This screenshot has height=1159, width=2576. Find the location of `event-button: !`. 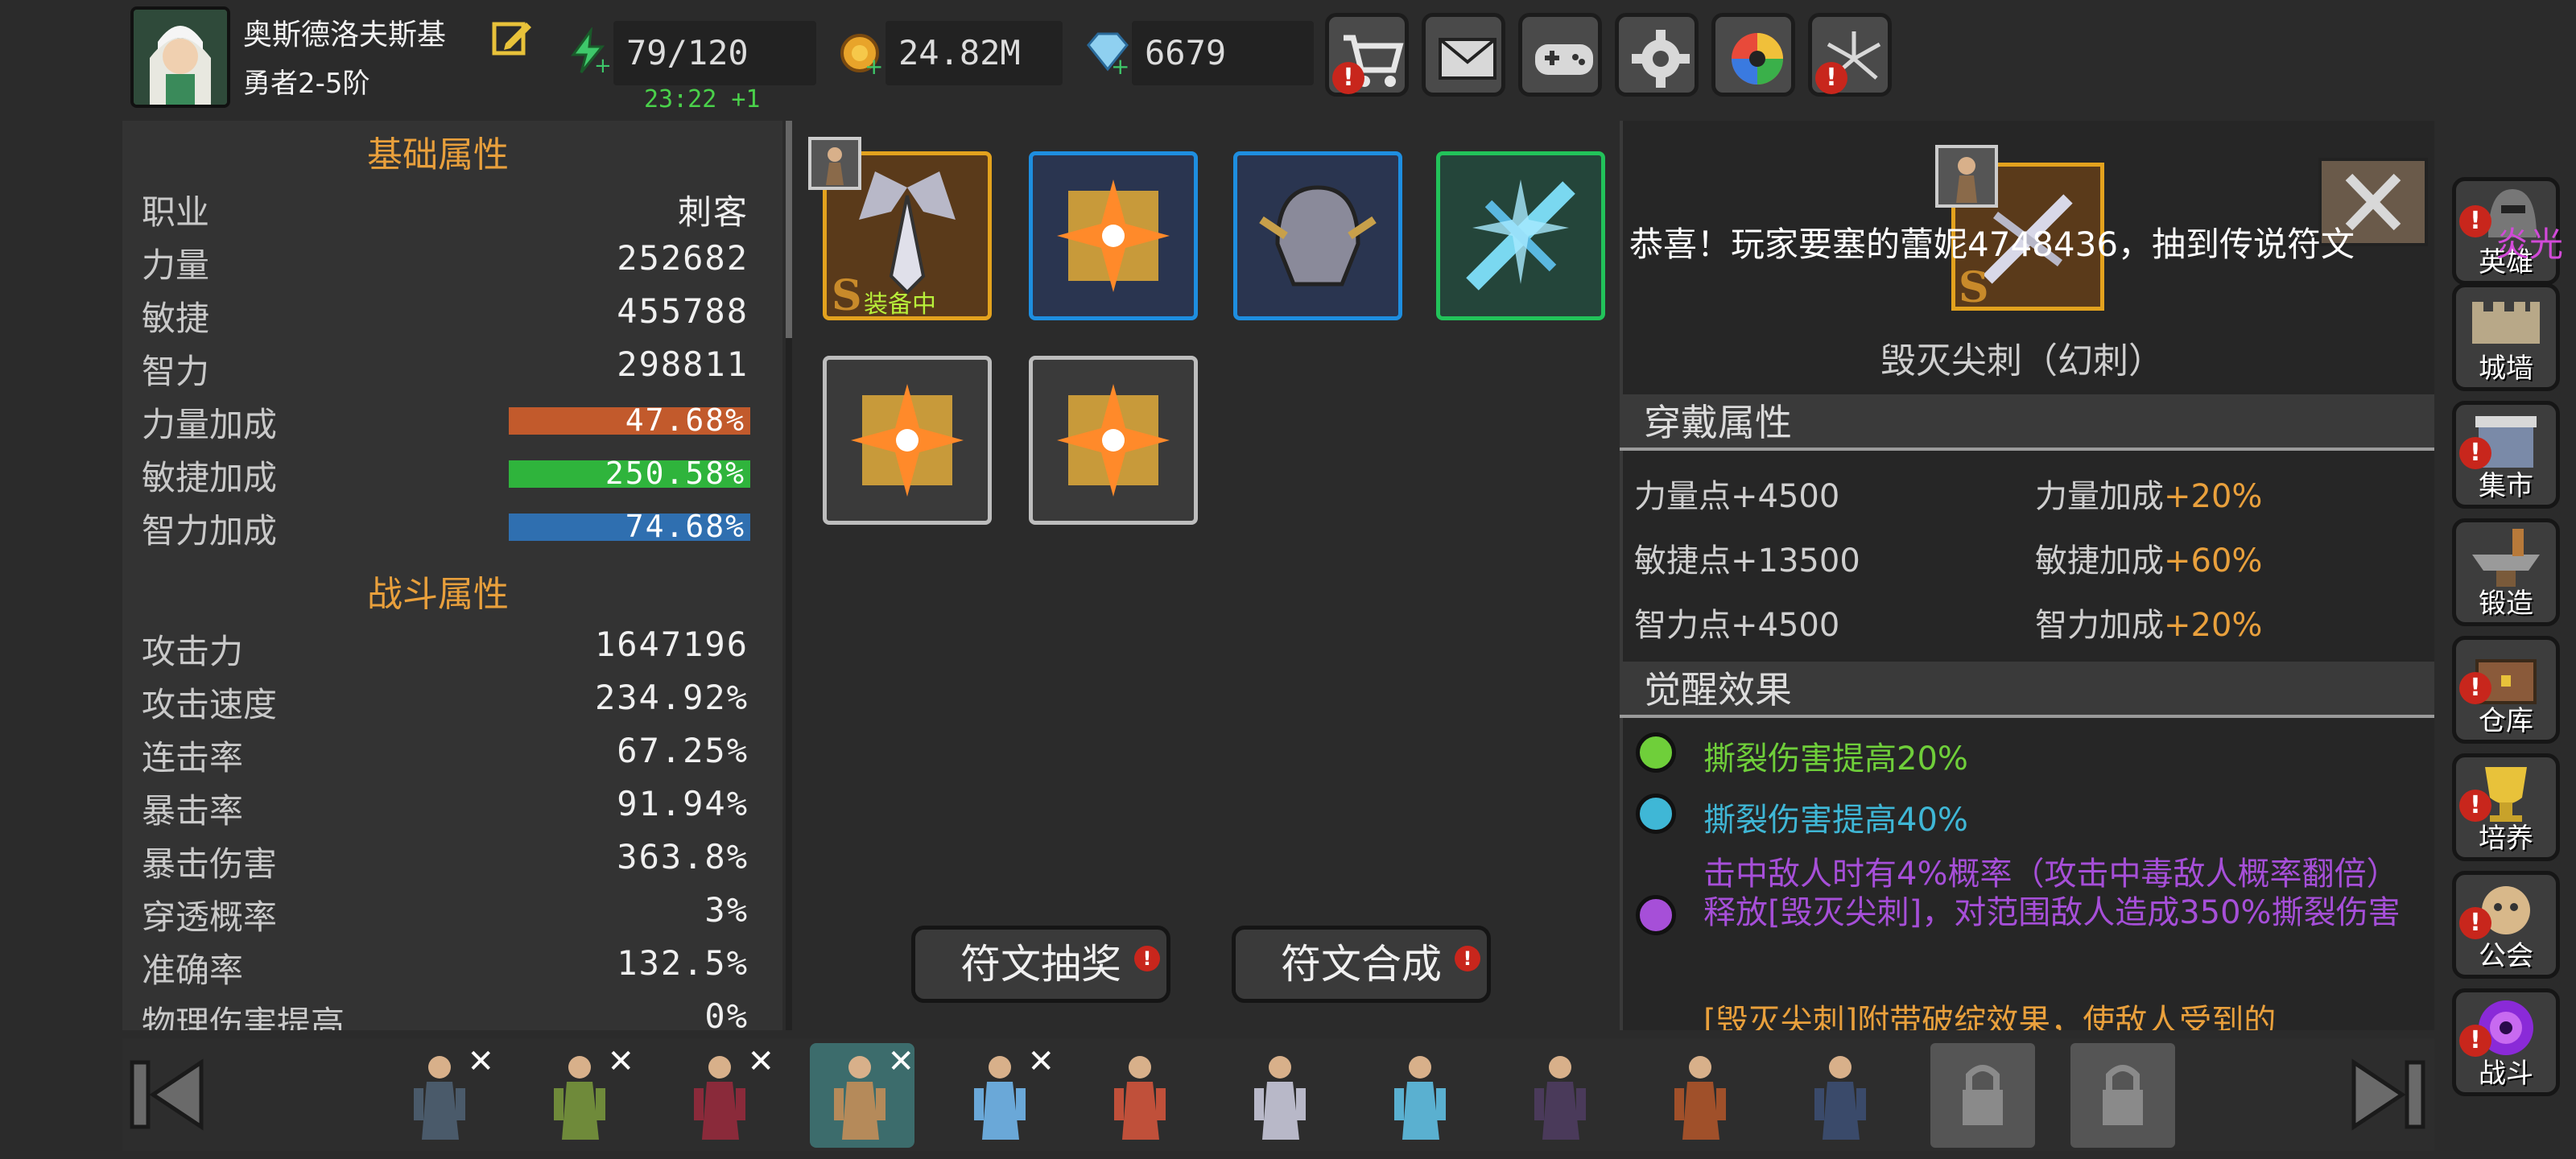

event-button: ! is located at coordinates (1850, 55).